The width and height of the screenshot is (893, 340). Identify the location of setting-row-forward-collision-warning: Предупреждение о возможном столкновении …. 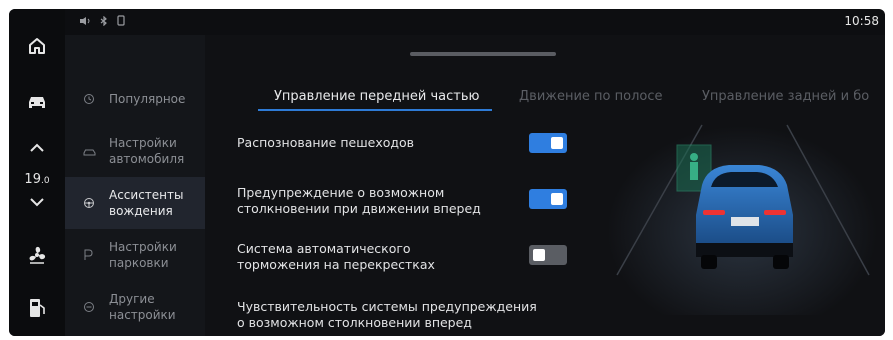
(402, 202).